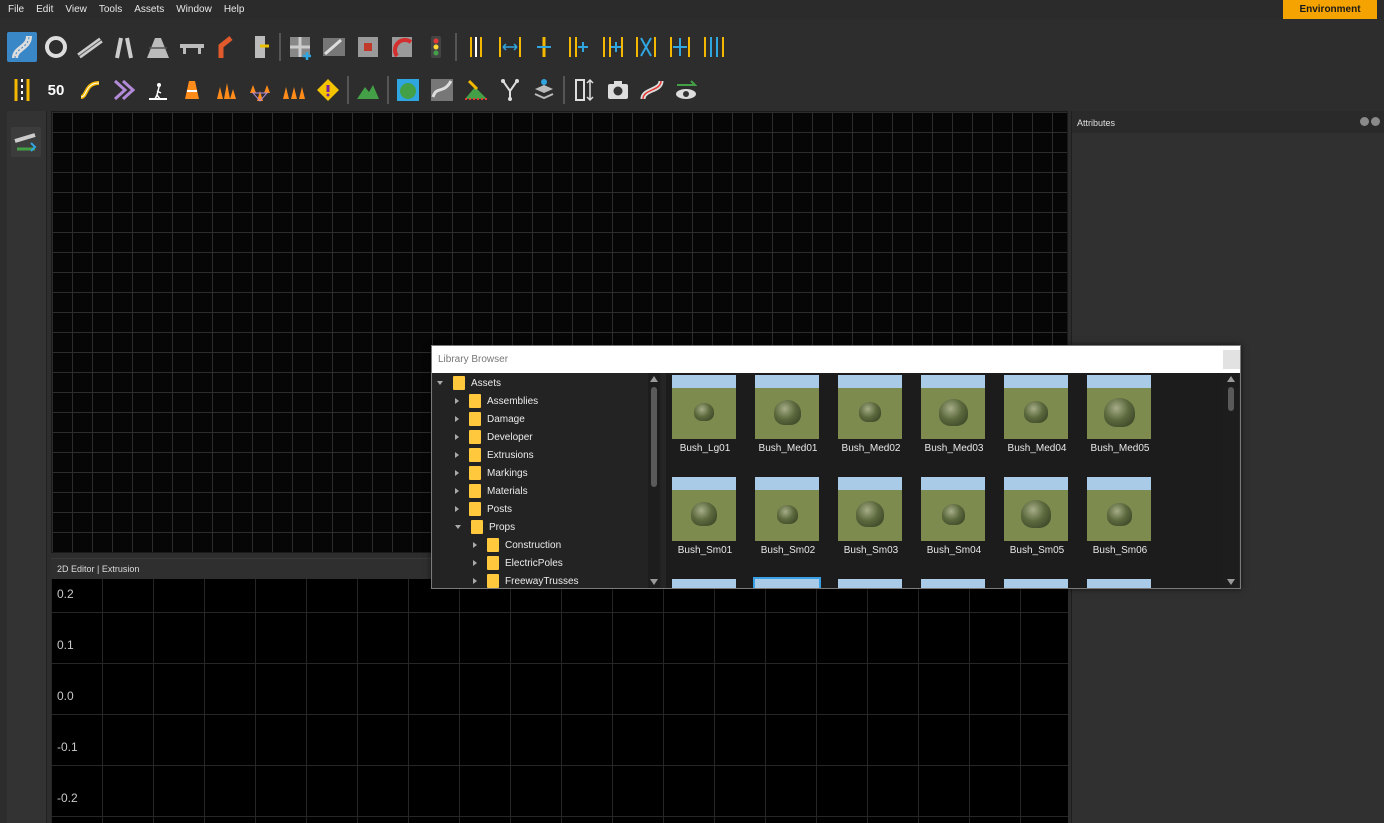  Describe the element at coordinates (491, 473) in the screenshot. I see `tree-item: Markings` at that location.